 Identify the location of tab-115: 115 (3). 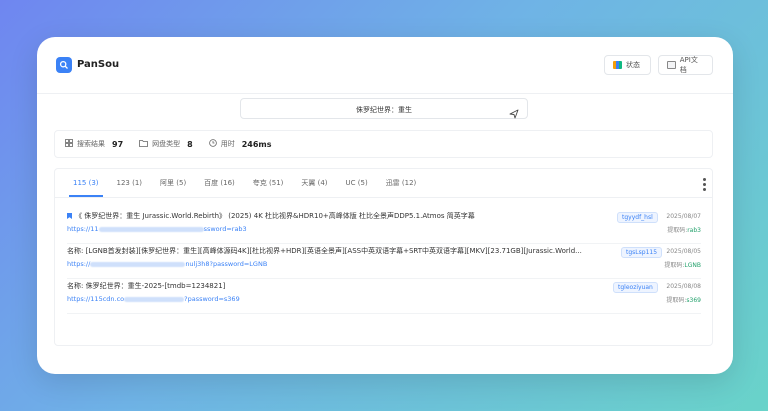
(85, 183).